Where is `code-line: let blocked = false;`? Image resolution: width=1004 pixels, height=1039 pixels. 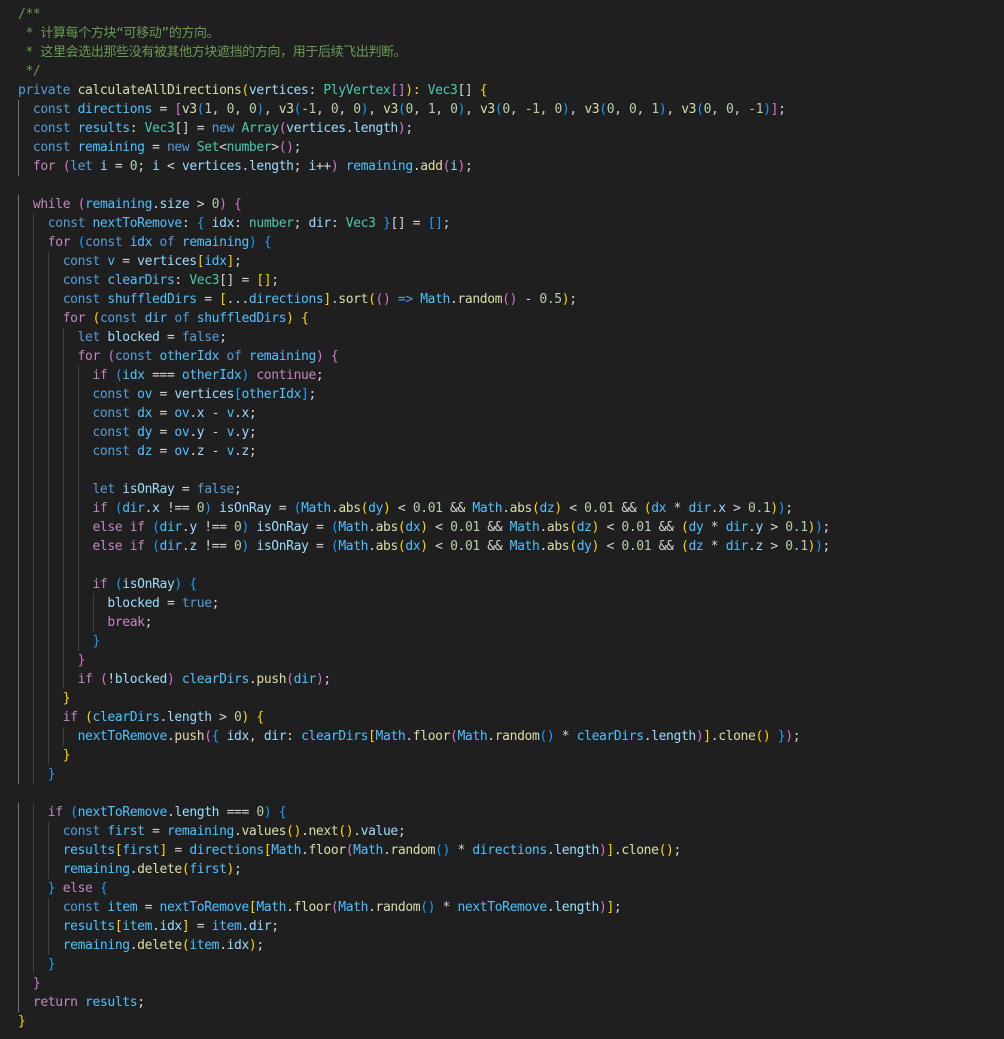
code-line: let blocked = false; is located at coordinates (424, 337).